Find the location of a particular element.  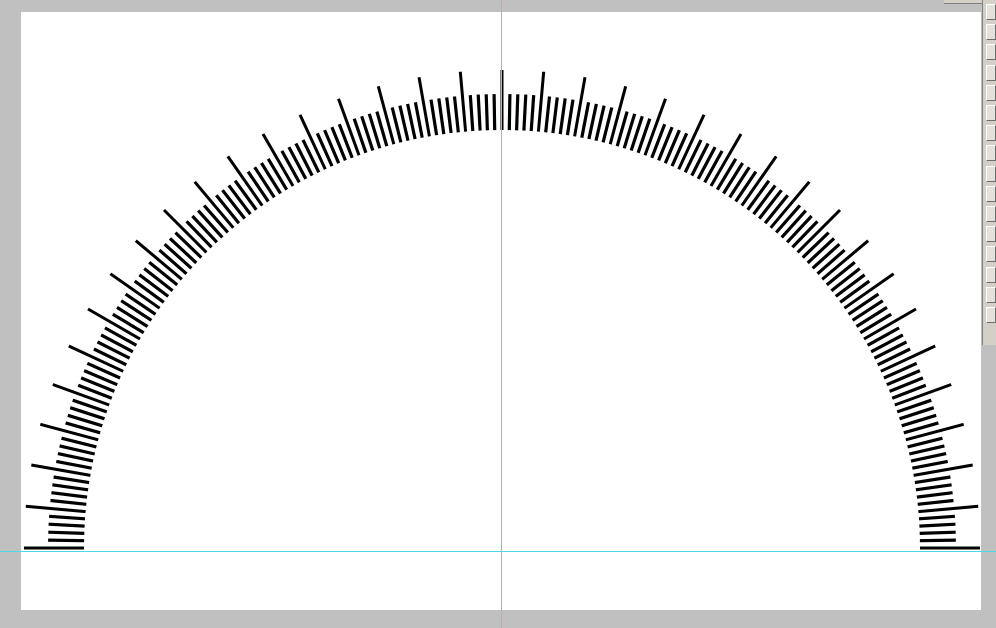

vertical-guide is located at coordinates (501, 314).